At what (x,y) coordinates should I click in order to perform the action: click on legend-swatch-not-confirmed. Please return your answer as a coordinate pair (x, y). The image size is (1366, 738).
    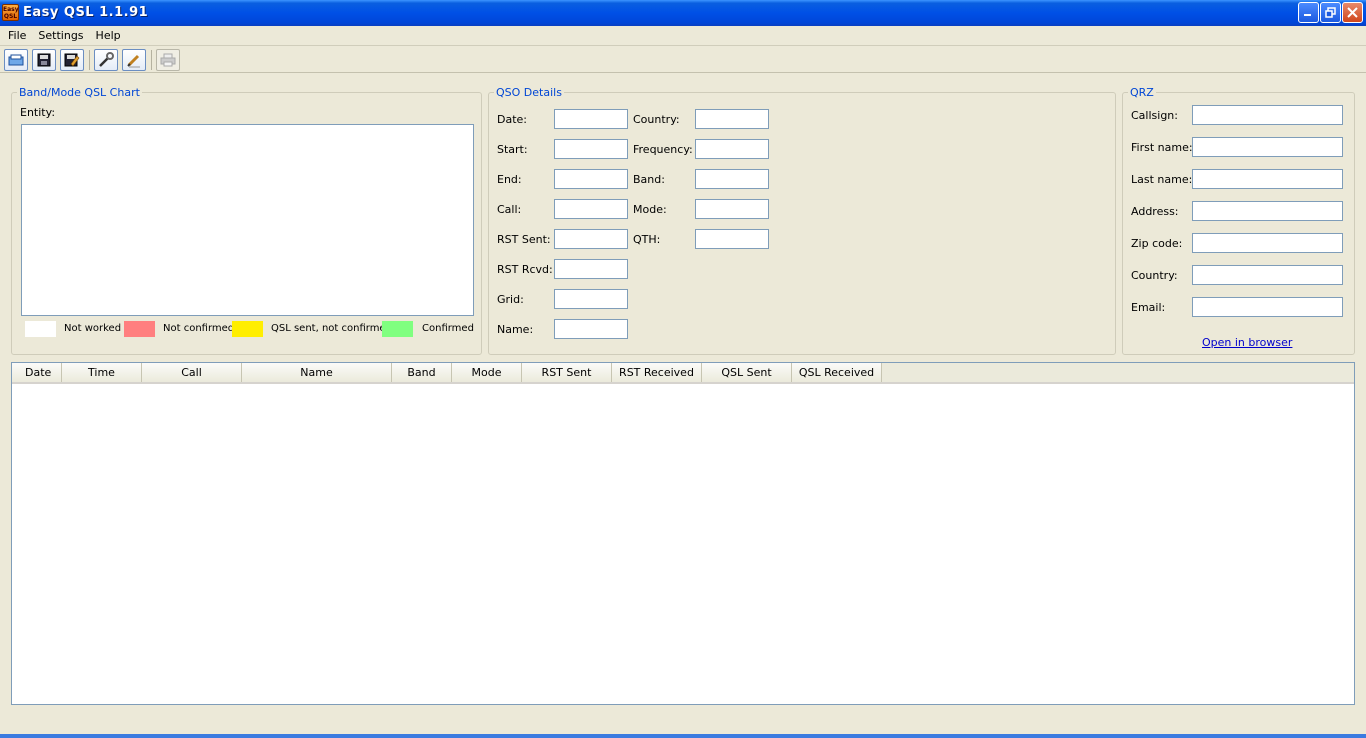
    Looking at the image, I should click on (139, 329).